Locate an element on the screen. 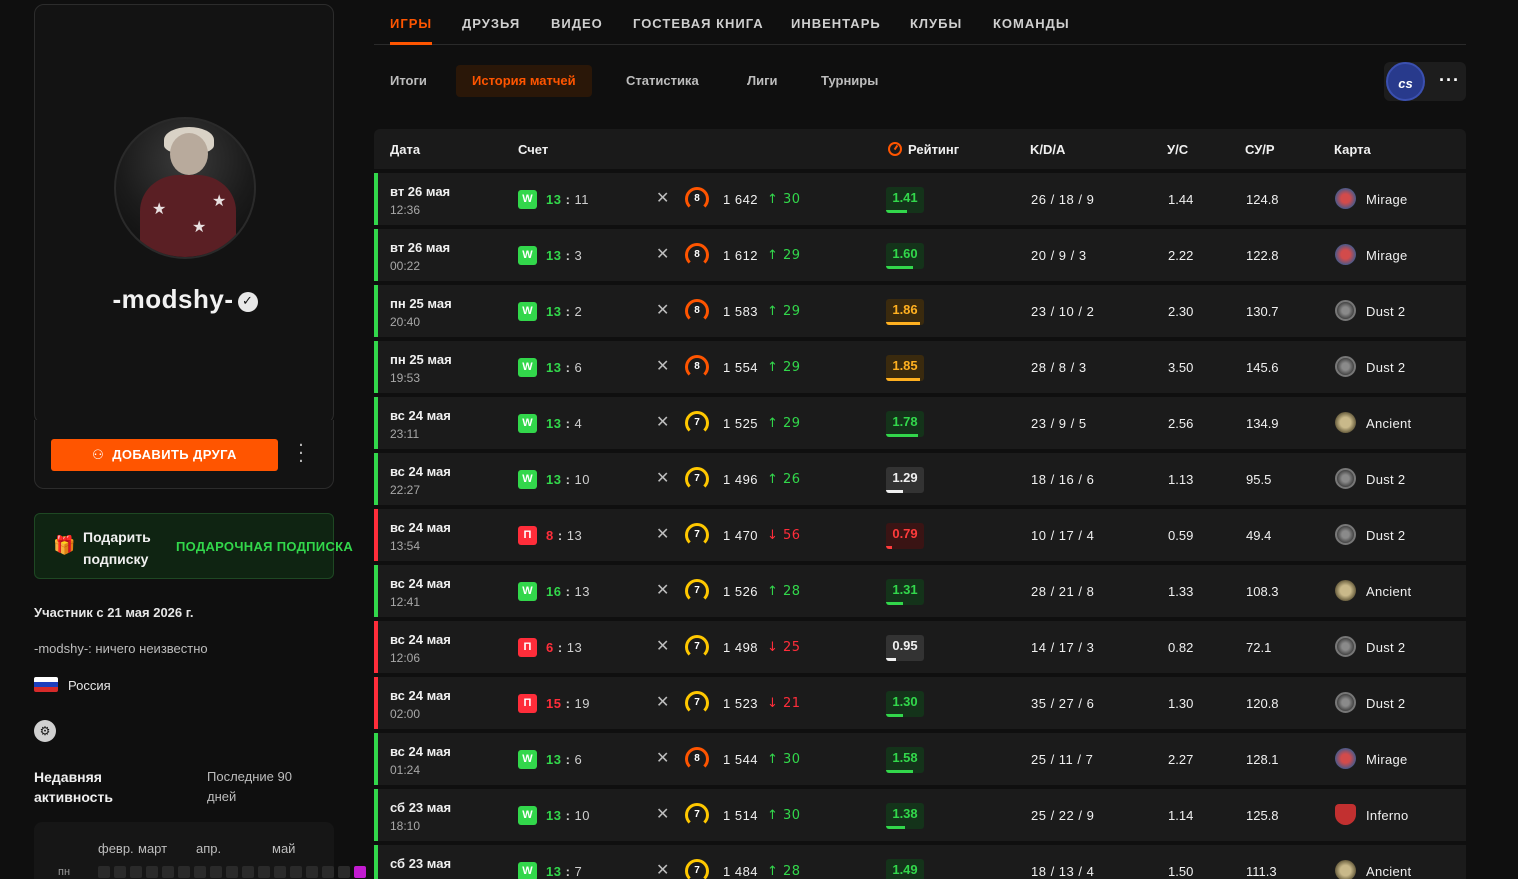 The width and height of the screenshot is (1518, 879). map-name: Mirage is located at coordinates (1387, 255).